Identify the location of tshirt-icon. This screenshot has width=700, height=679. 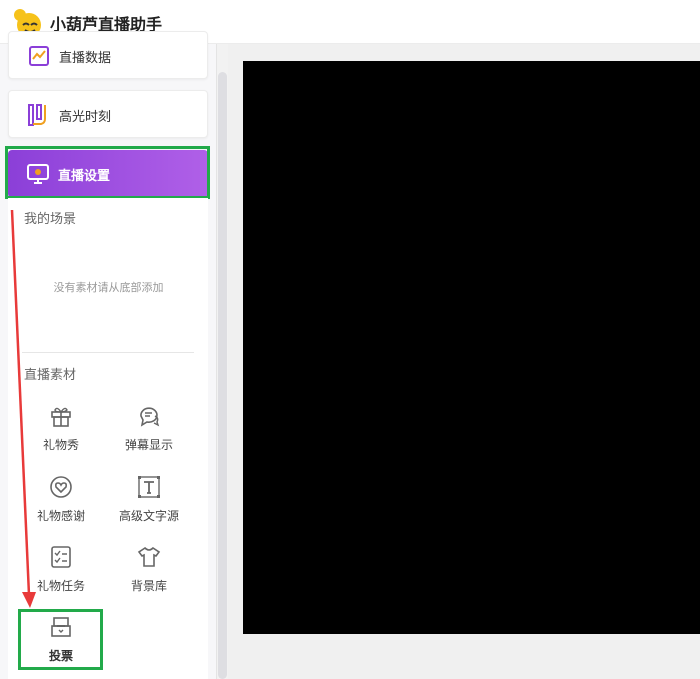
(149, 556).